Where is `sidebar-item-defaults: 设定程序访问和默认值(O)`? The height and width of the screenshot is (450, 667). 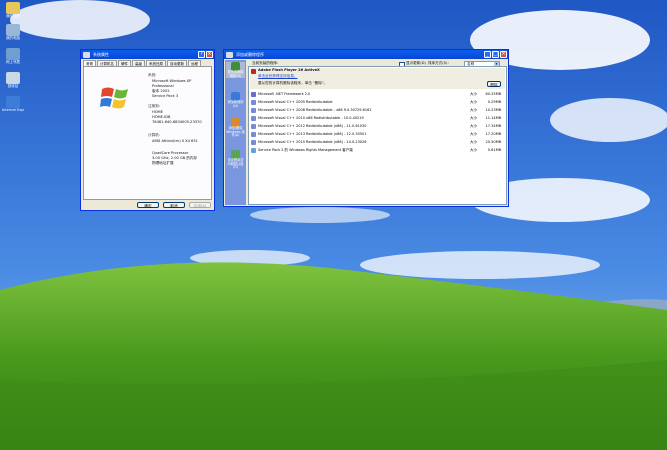 sidebar-item-defaults: 设定程序访问和默认值(O) is located at coordinates (235, 160).